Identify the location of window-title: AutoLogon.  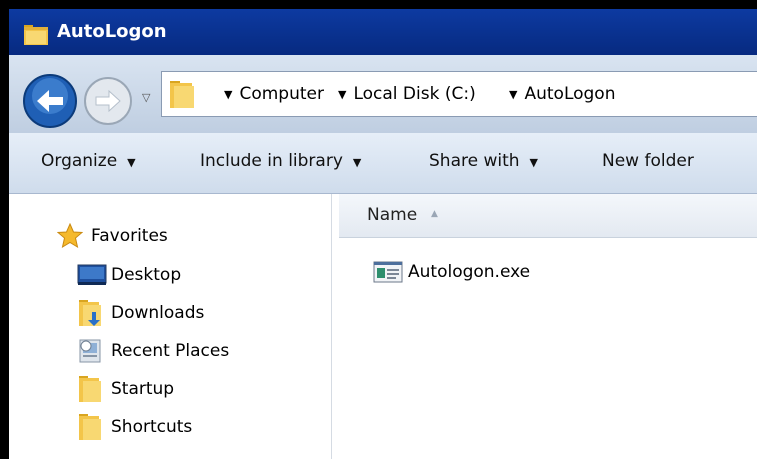
(112, 31).